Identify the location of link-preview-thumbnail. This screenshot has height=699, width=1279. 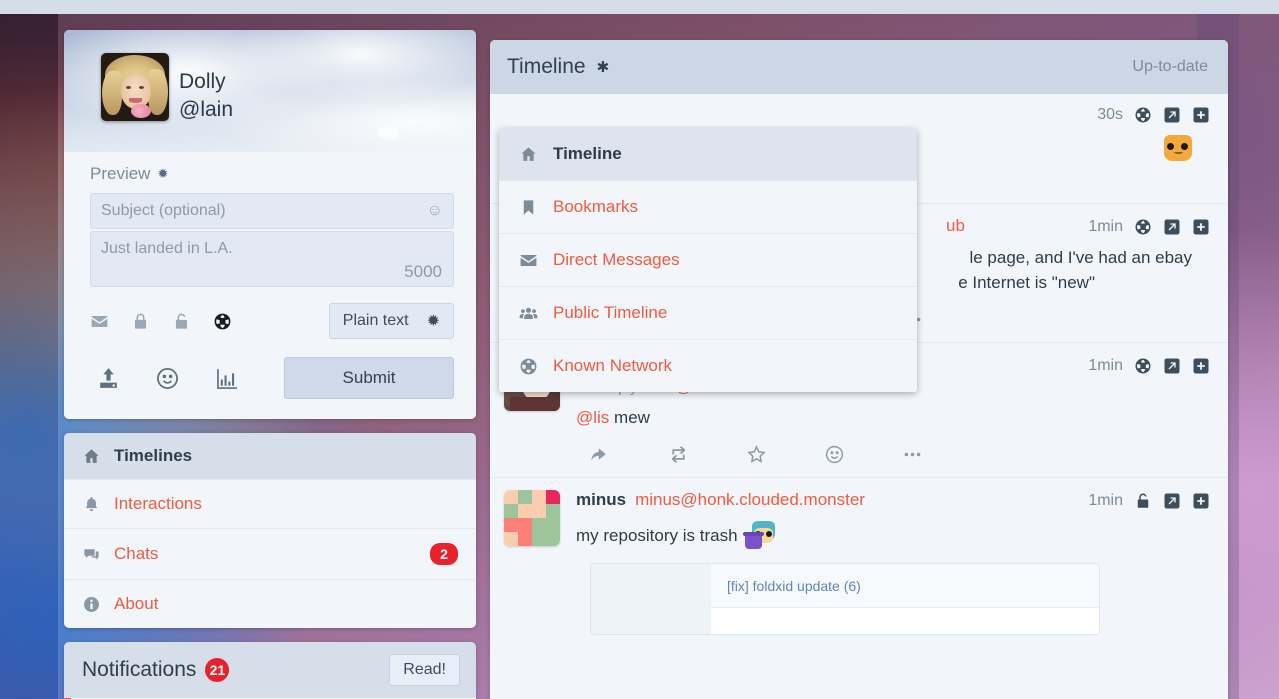
(651, 598).